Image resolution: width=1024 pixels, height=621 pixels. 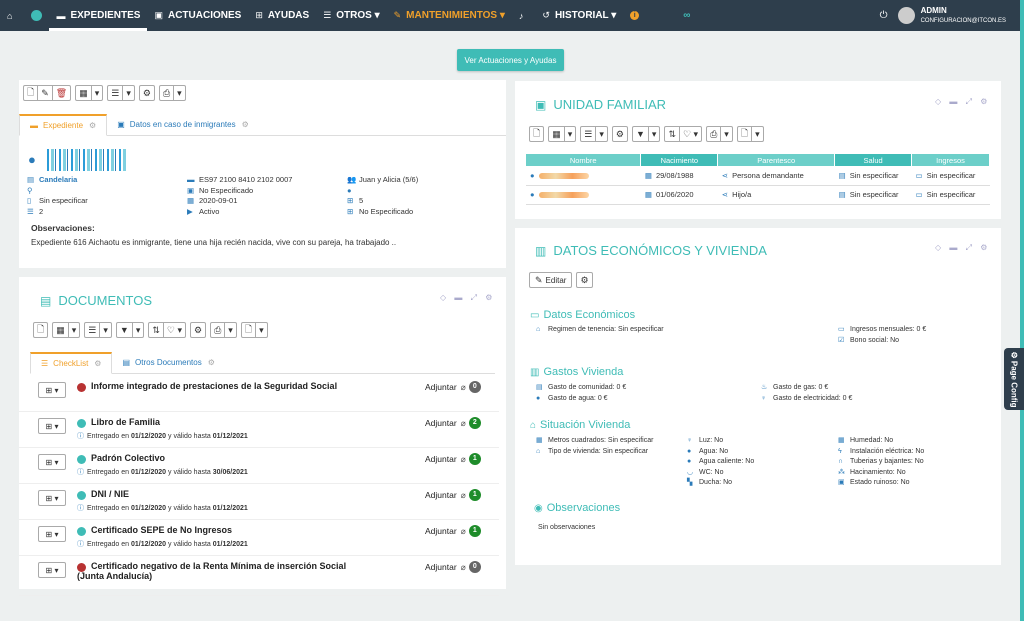 I want to click on tab-inmigrantes: ▣ Datos en caso de inmigrantes ⚙, so click(x=183, y=124).